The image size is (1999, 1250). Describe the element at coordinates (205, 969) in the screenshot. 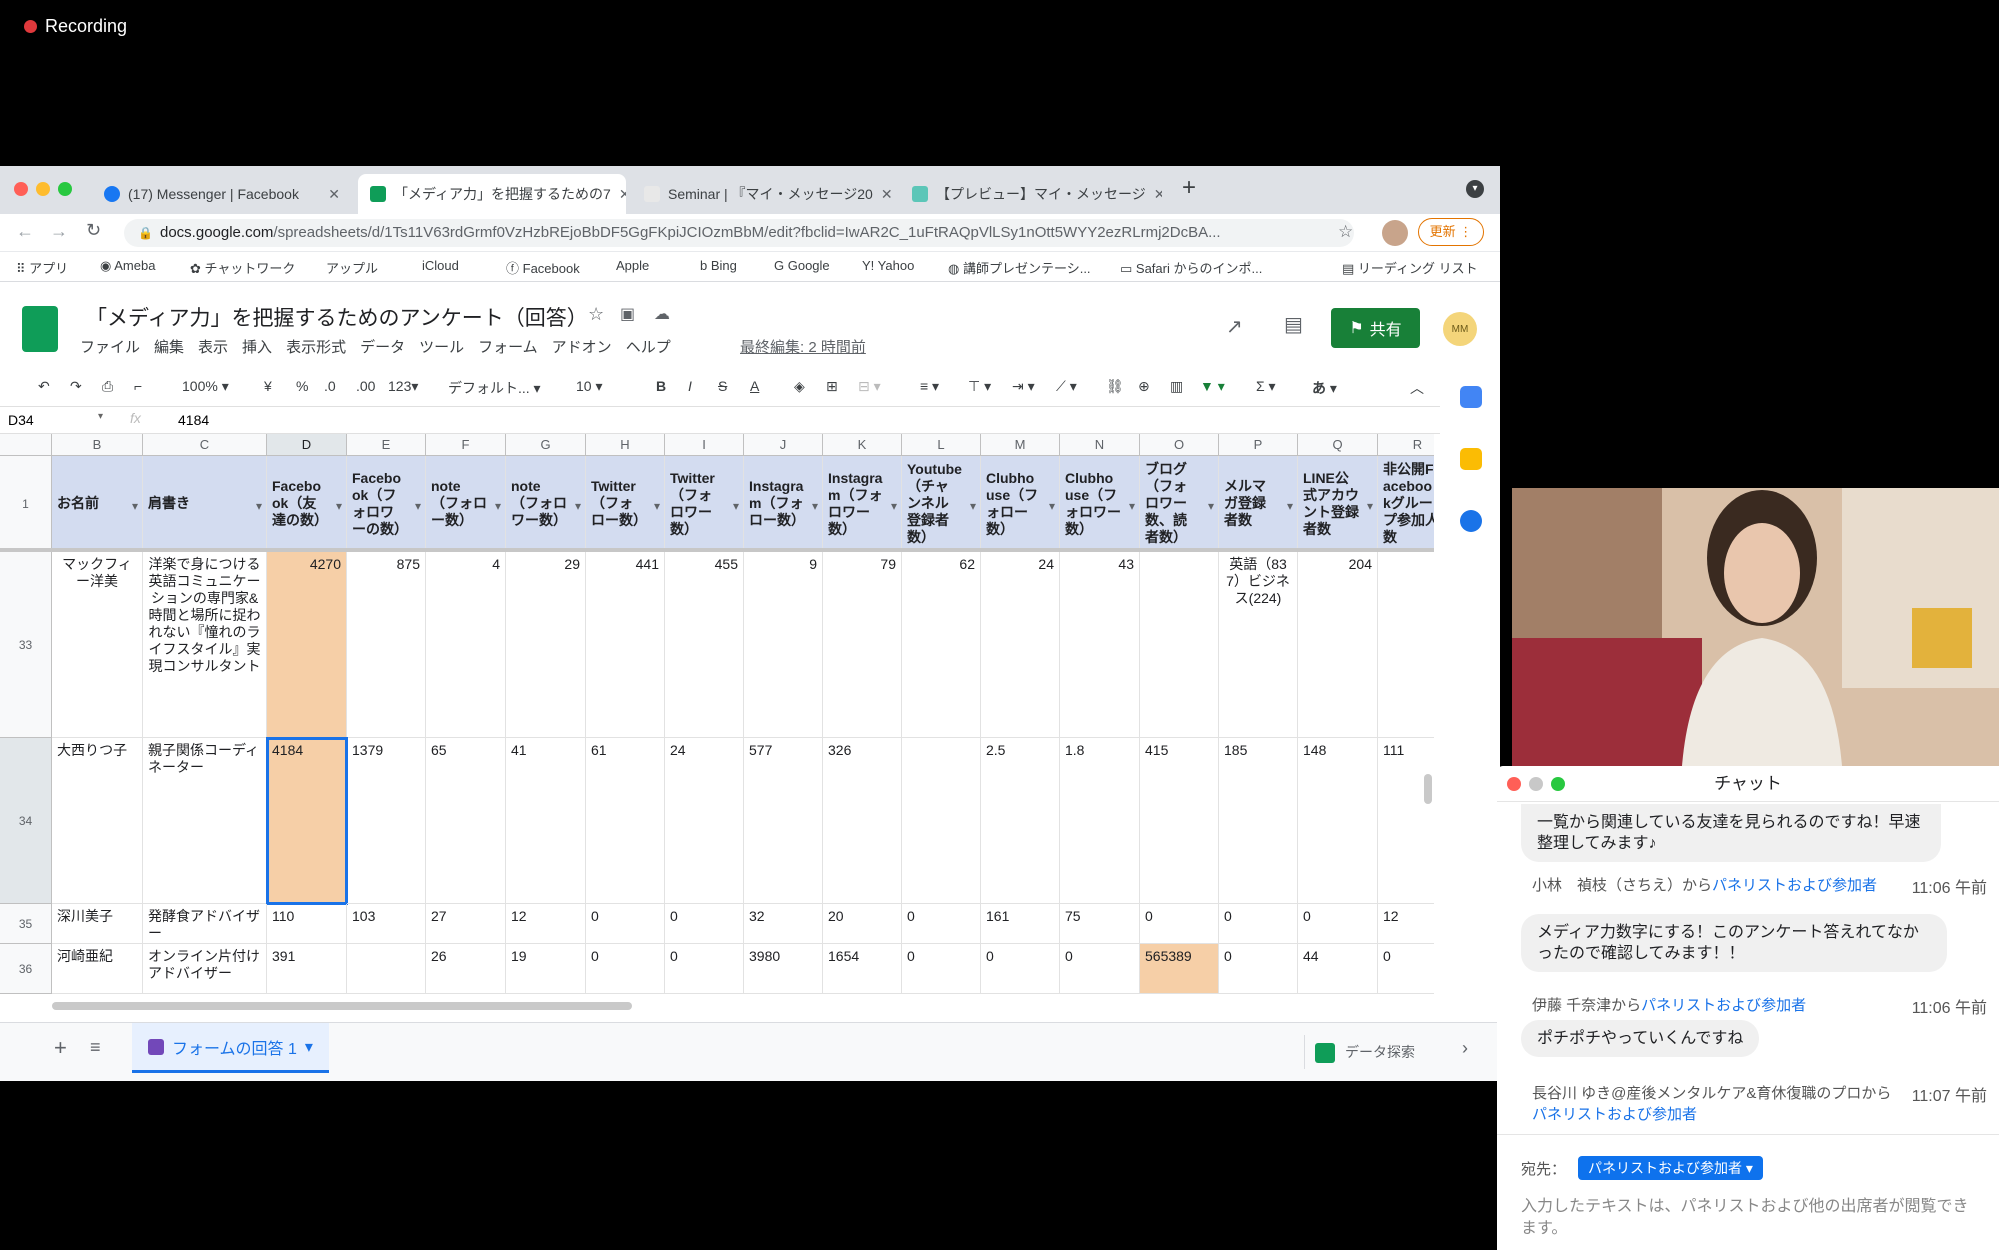

I see `table-cell: オンライン片付けアドバイザー` at that location.